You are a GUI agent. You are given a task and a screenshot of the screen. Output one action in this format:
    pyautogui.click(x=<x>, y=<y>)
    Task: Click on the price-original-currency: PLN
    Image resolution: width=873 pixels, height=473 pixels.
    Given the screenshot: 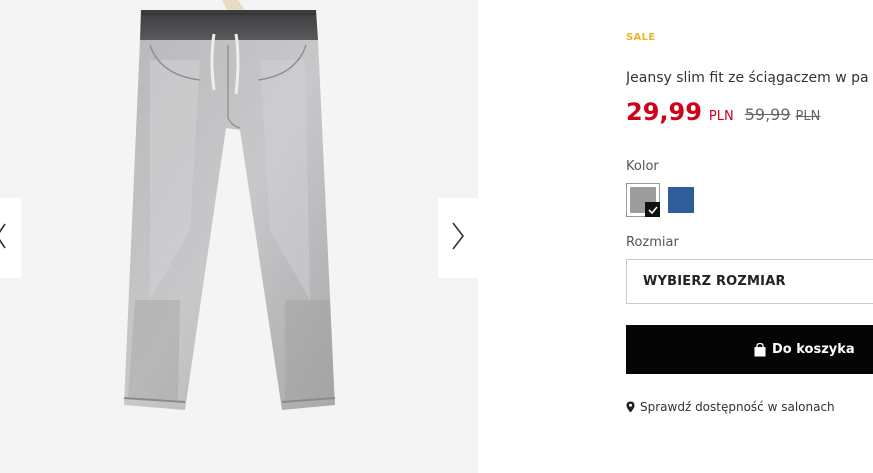 What is the action you would take?
    pyautogui.click(x=808, y=116)
    